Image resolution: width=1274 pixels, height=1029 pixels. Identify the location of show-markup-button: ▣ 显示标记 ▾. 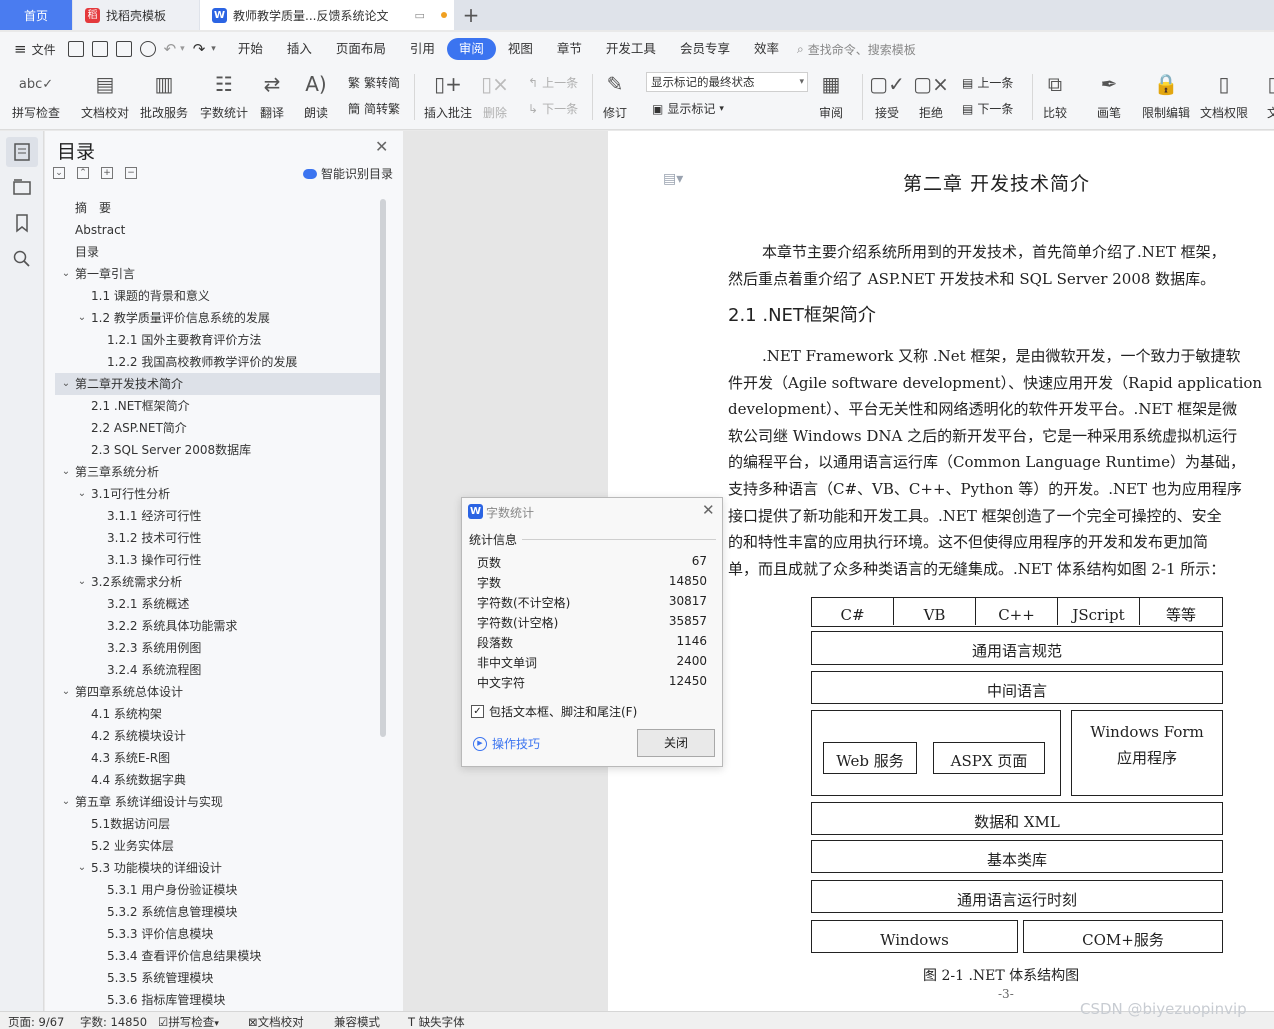
(688, 108).